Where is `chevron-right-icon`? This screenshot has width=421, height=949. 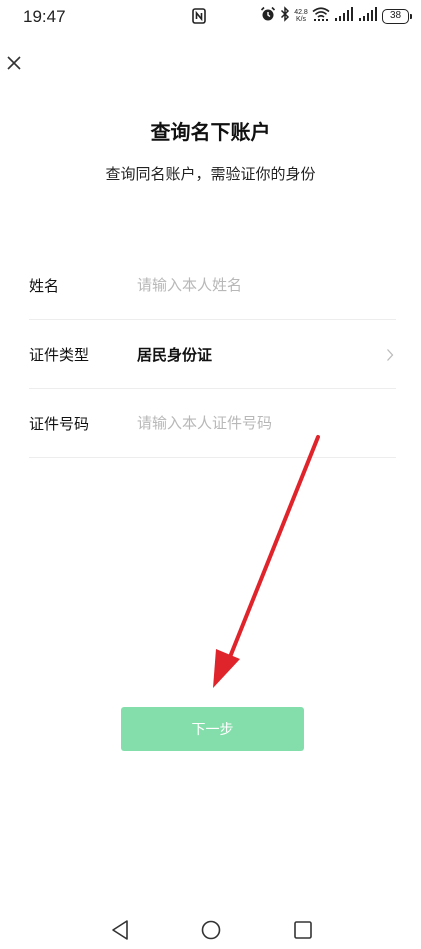 chevron-right-icon is located at coordinates (390, 354).